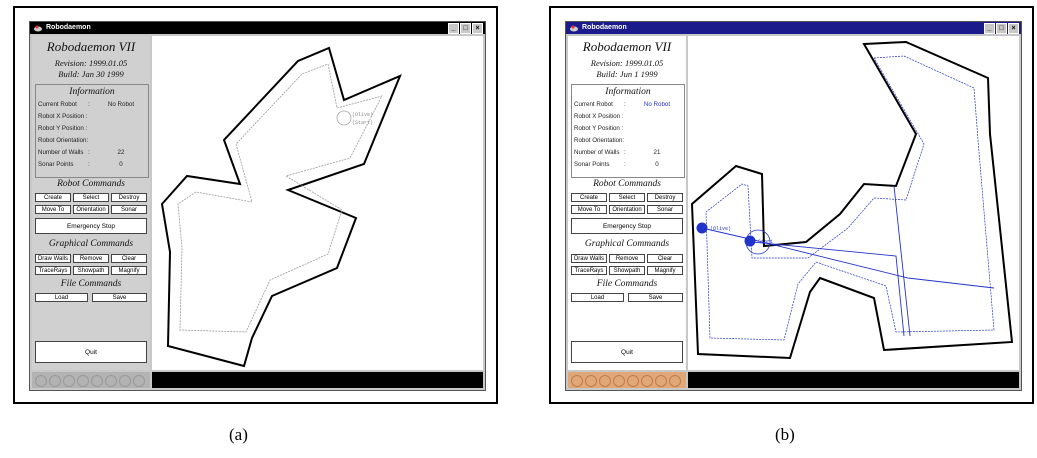 Image resolution: width=1037 pixels, height=458 pixels. I want to click on robot-path, so click(848, 258).